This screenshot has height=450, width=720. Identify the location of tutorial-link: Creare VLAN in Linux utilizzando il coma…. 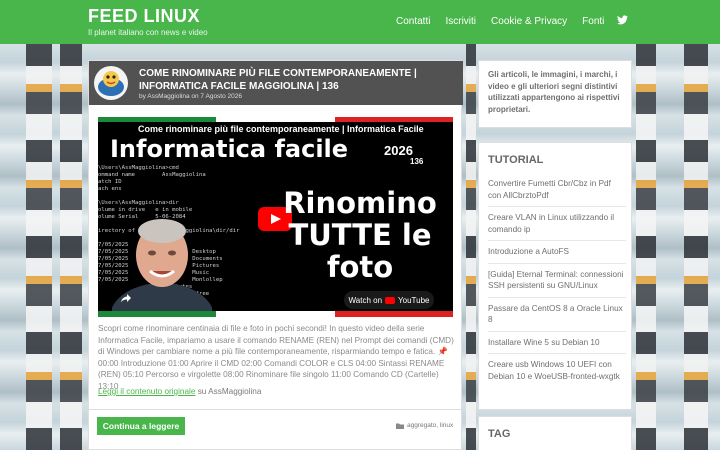
(557, 224).